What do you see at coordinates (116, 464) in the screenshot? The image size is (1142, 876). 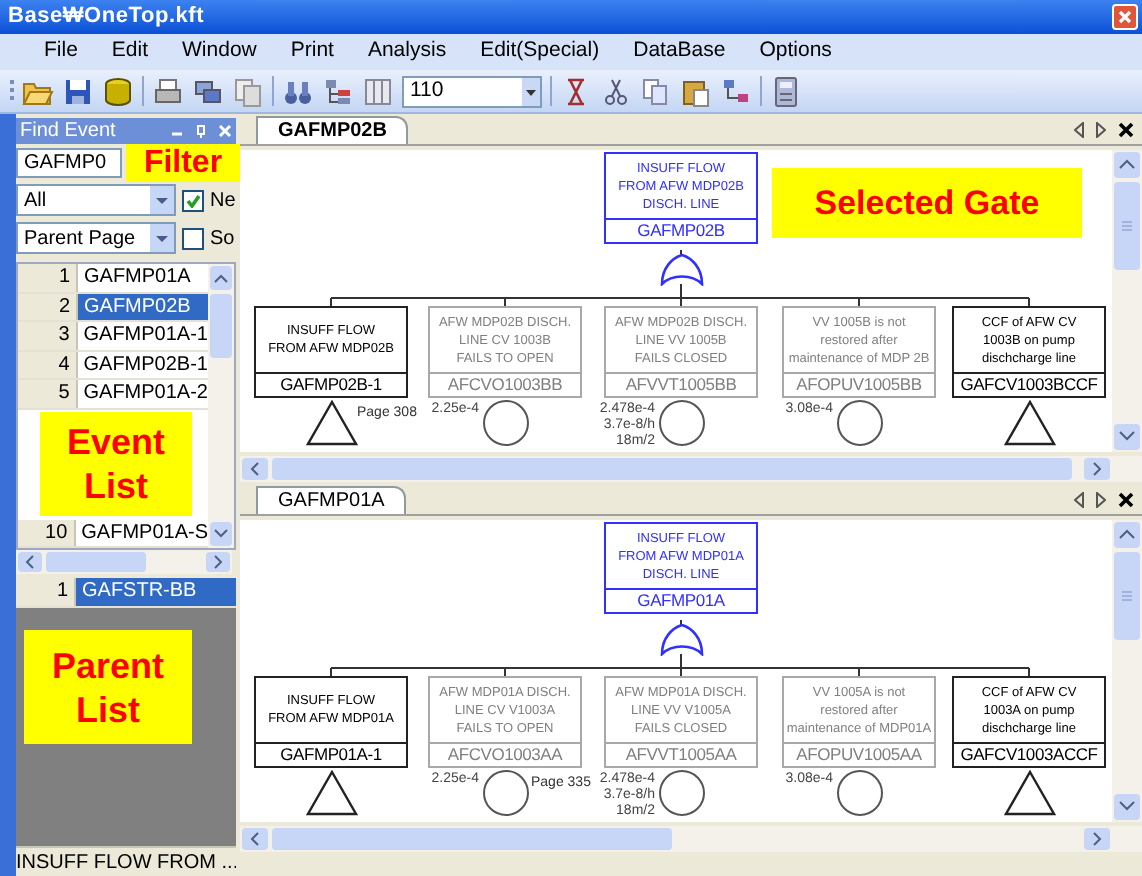 I see `callout-label: Event List` at bounding box center [116, 464].